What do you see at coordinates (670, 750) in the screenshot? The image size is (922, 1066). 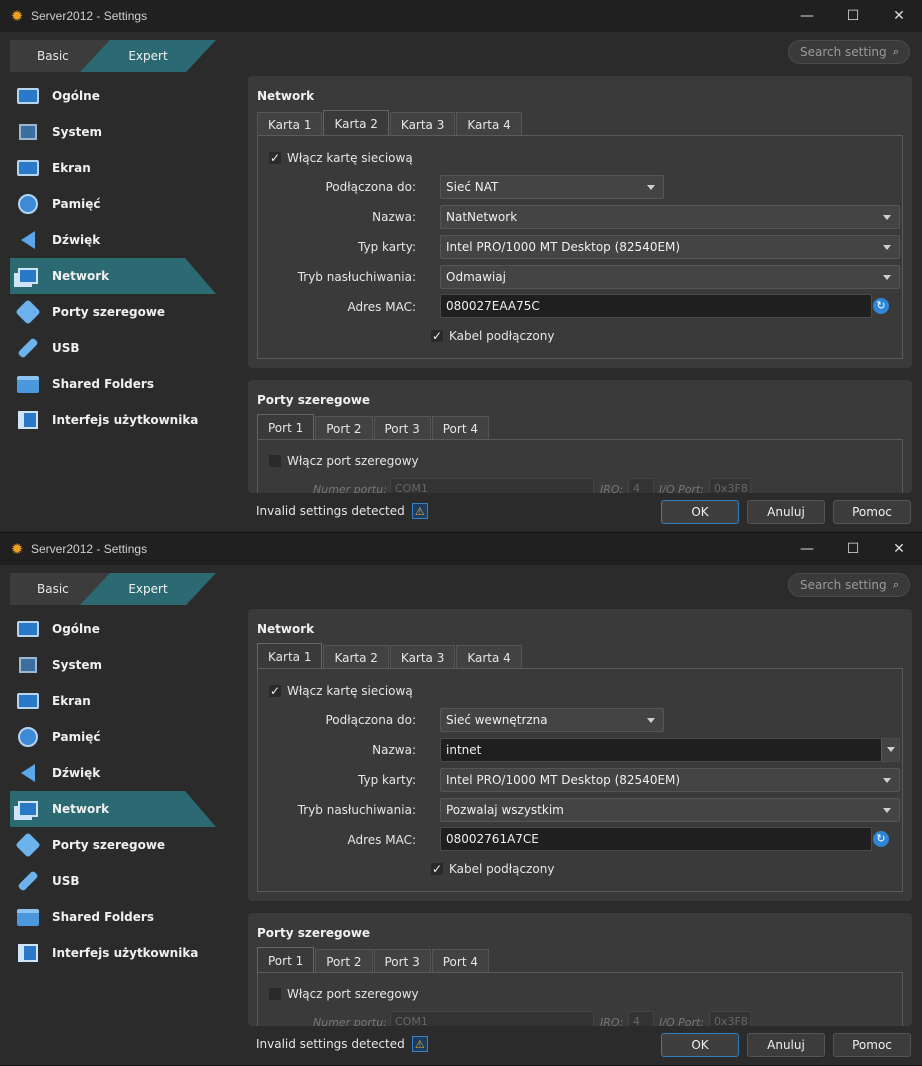 I see `name-combo-input: intnet` at bounding box center [670, 750].